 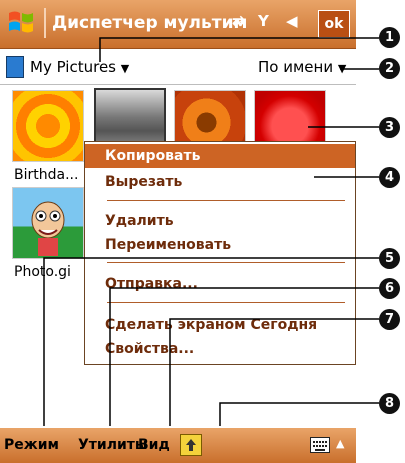 What do you see at coordinates (389, 403) in the screenshot?
I see `callout-8: 8` at bounding box center [389, 403].